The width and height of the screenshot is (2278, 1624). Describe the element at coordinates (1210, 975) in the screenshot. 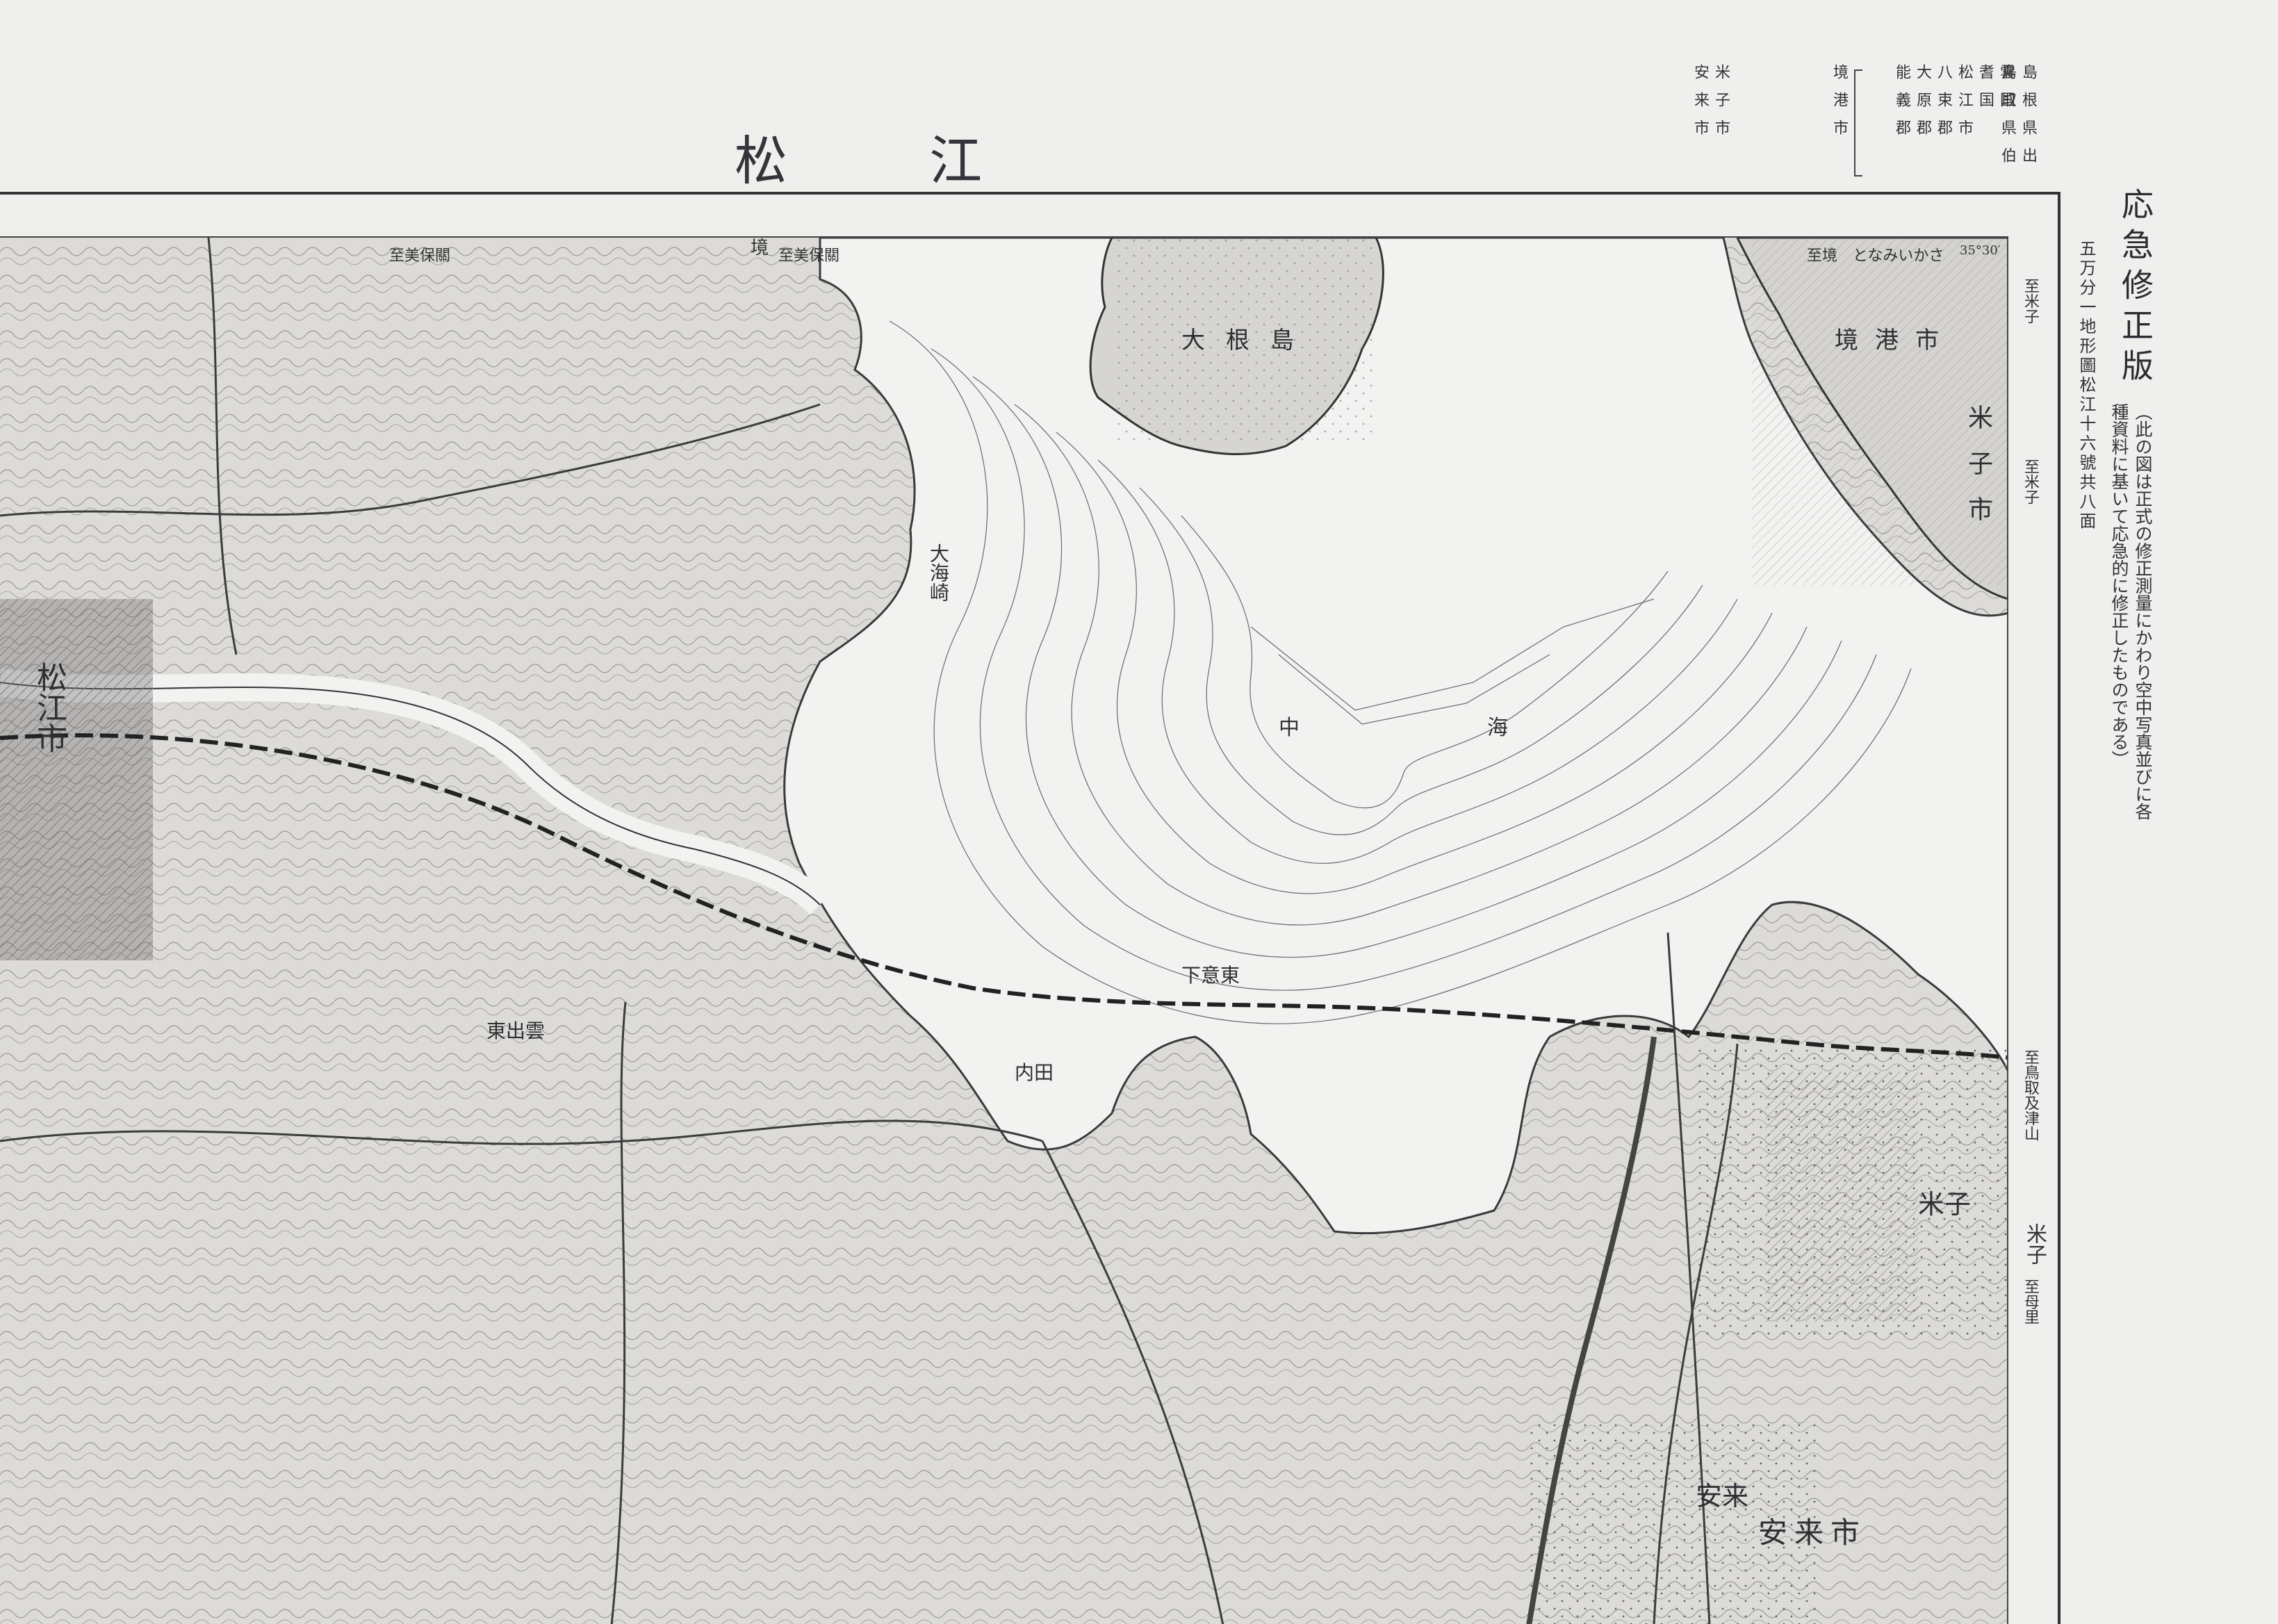

I see `label-shimo-iu: 下意東` at that location.